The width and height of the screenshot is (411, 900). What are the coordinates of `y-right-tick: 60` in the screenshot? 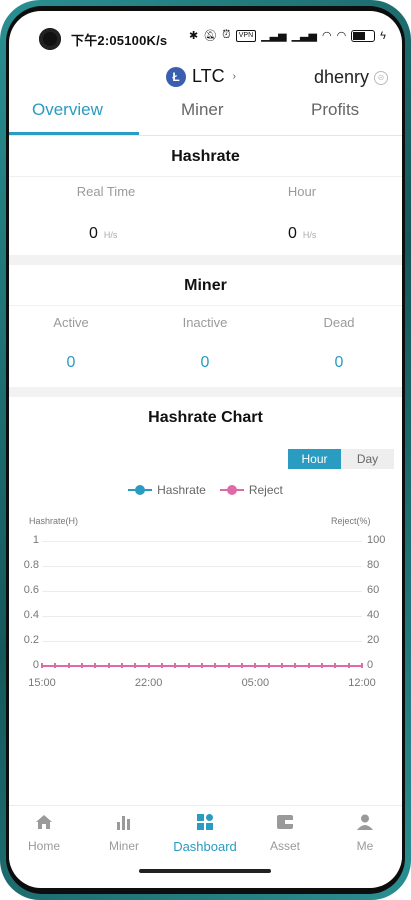 It's located at (373, 590).